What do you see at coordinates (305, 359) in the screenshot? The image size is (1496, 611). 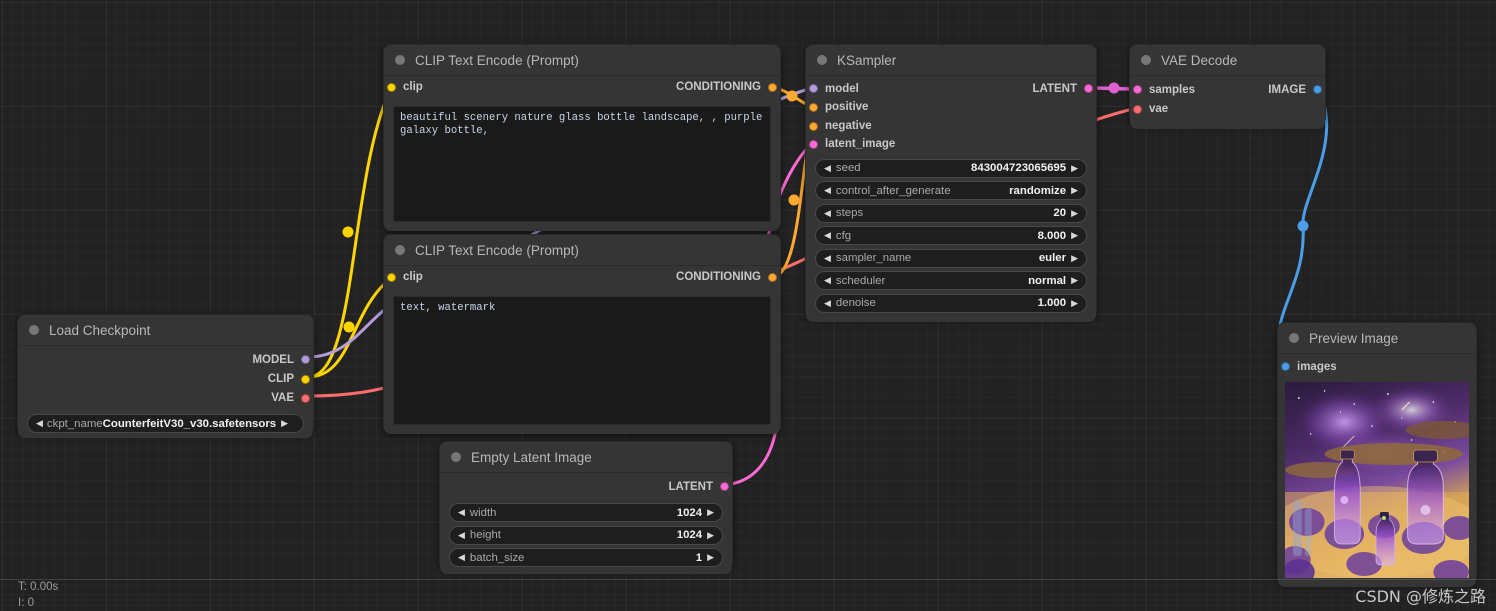 I see `output-slot-model` at bounding box center [305, 359].